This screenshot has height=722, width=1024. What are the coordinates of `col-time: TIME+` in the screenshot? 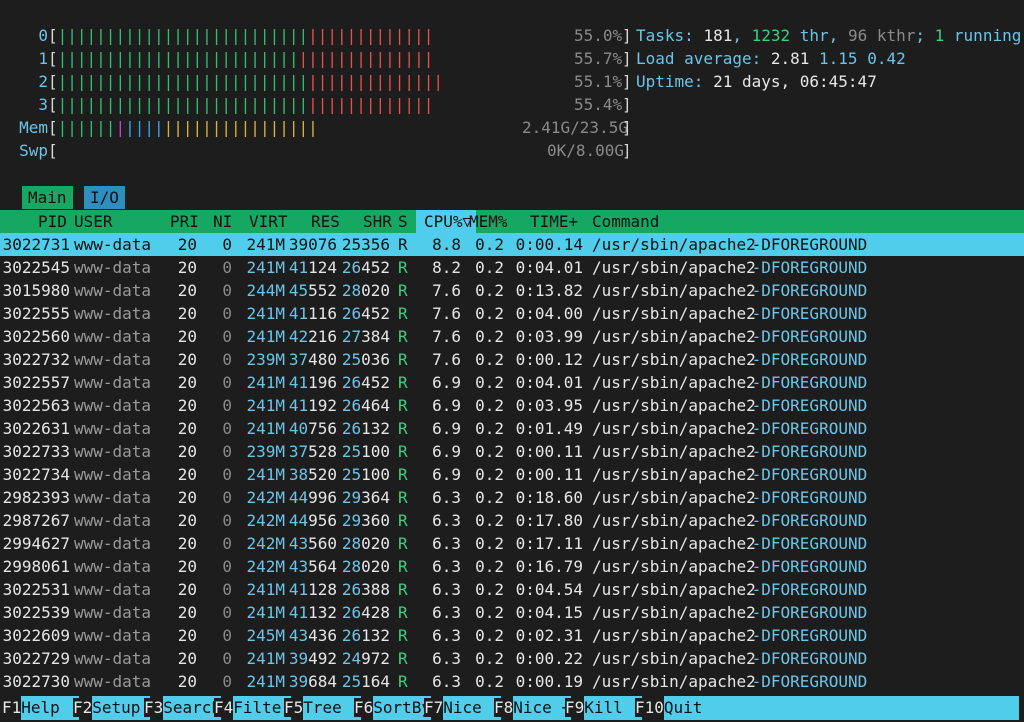 It's located at (554, 221).